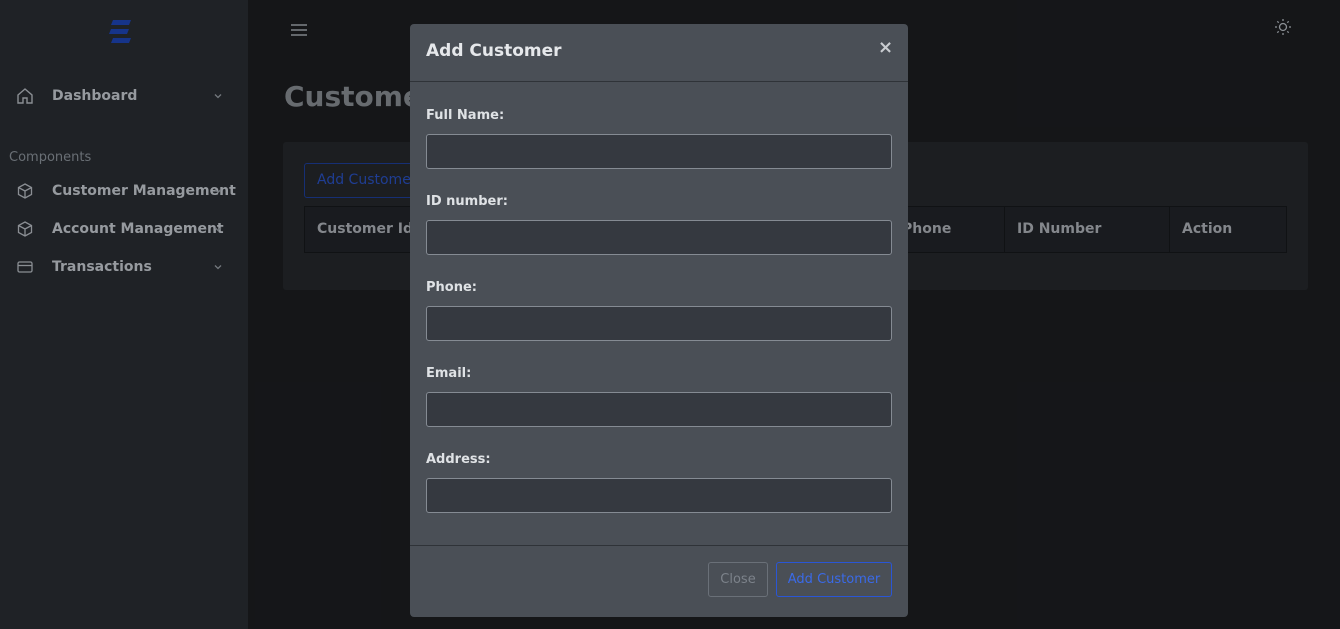  What do you see at coordinates (659, 151) in the screenshot?
I see `full-name-field` at bounding box center [659, 151].